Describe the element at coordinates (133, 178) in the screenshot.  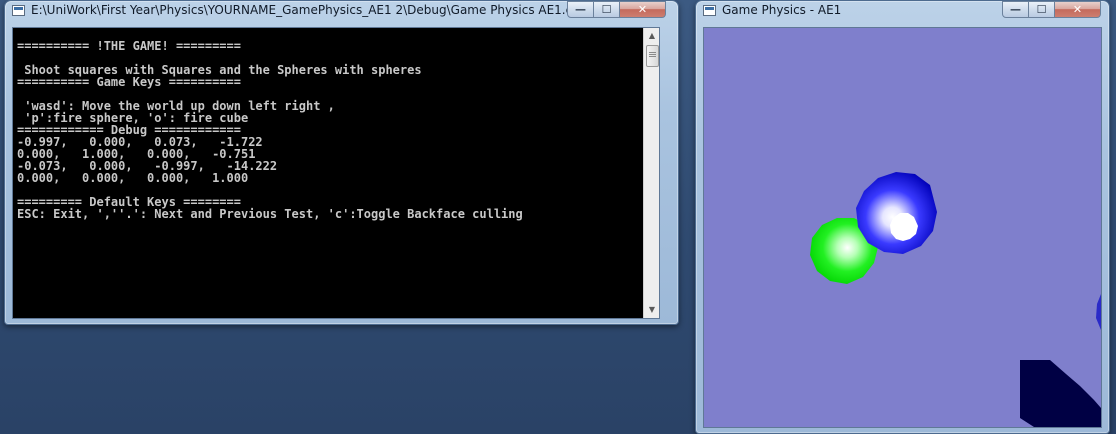
I see `console-line: 0.000, 0.000, 0.000, 1.000` at that location.